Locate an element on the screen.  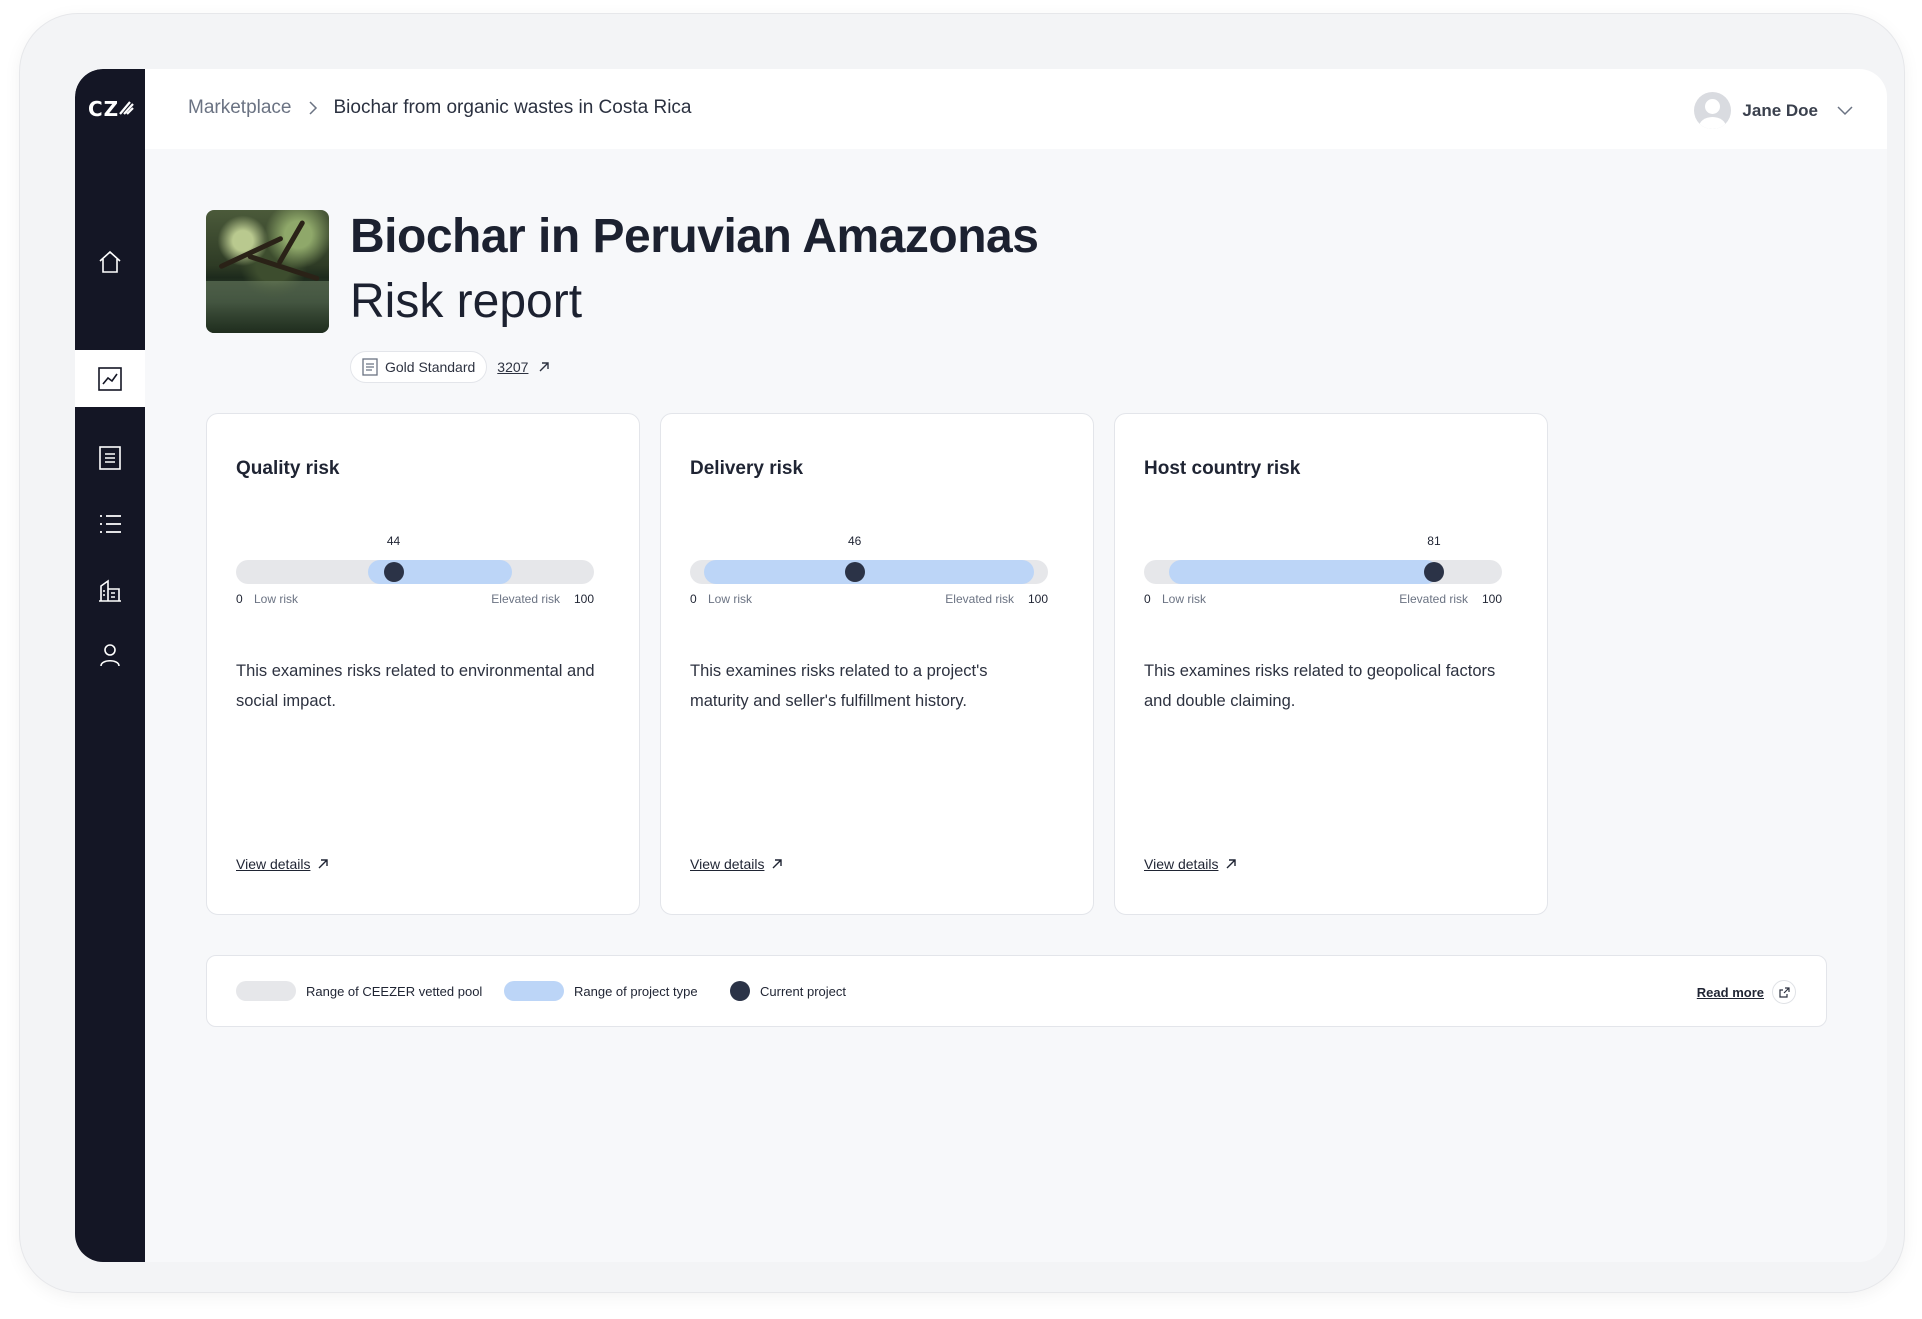
sidebar-item-analytics is located at coordinates (110, 378).